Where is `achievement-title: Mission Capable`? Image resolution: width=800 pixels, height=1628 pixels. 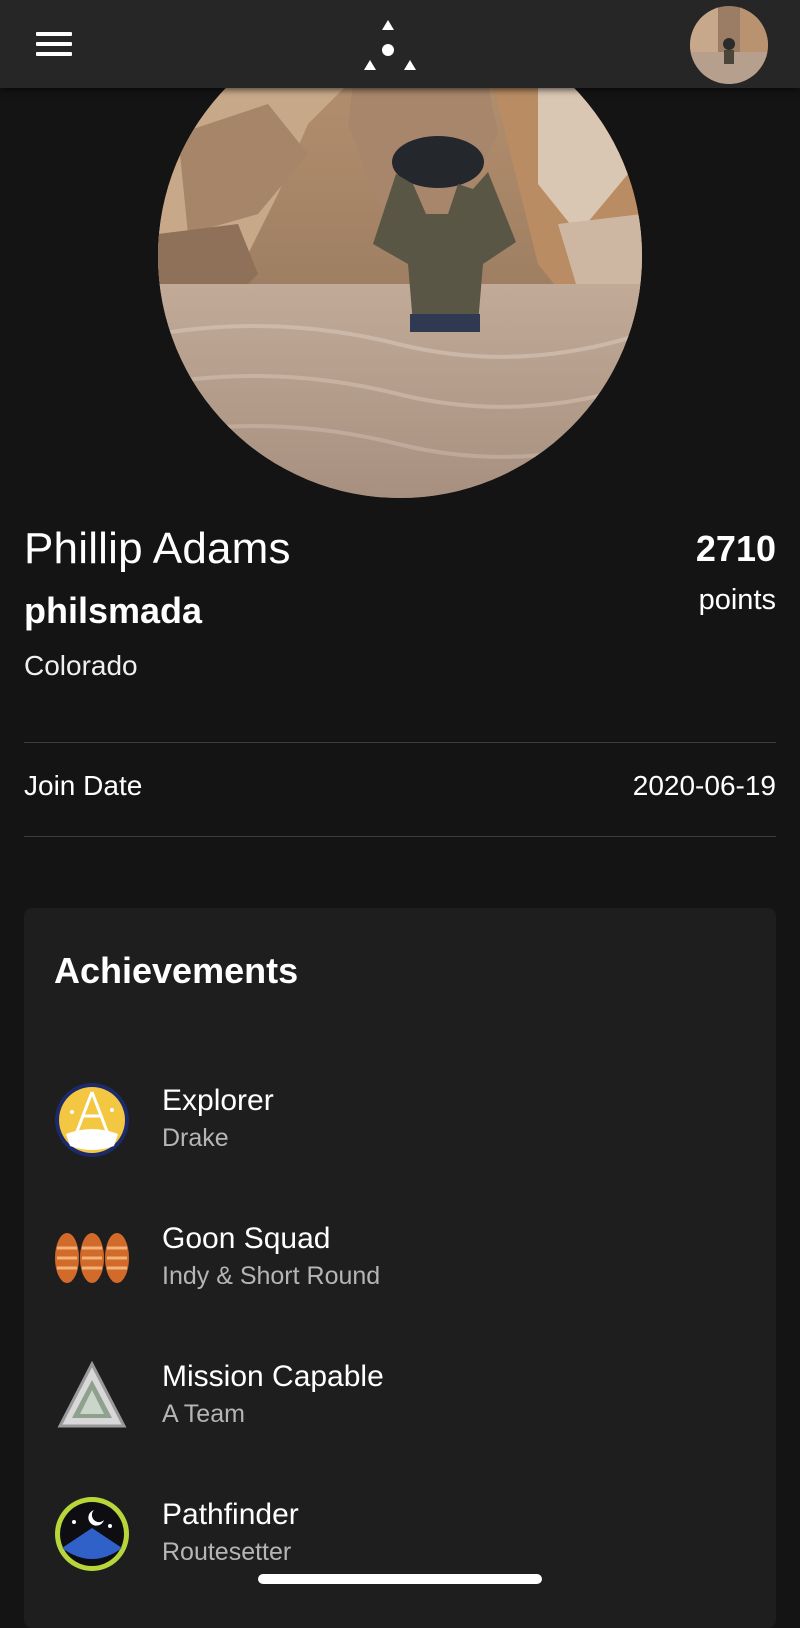 achievement-title: Mission Capable is located at coordinates (273, 1376).